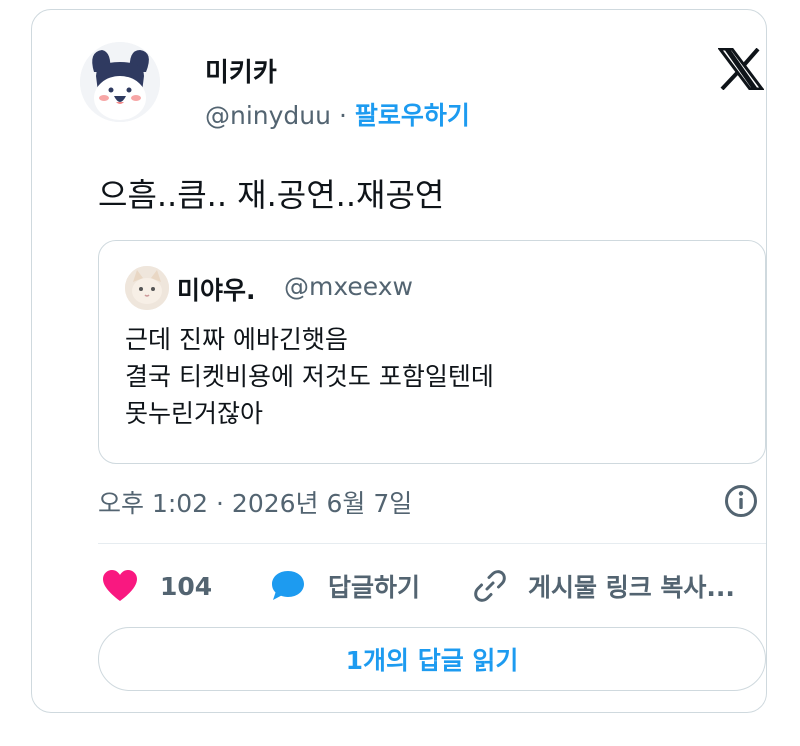 The width and height of the screenshot is (800, 746). What do you see at coordinates (412, 115) in the screenshot?
I see `follow-button: 팔로우하기` at bounding box center [412, 115].